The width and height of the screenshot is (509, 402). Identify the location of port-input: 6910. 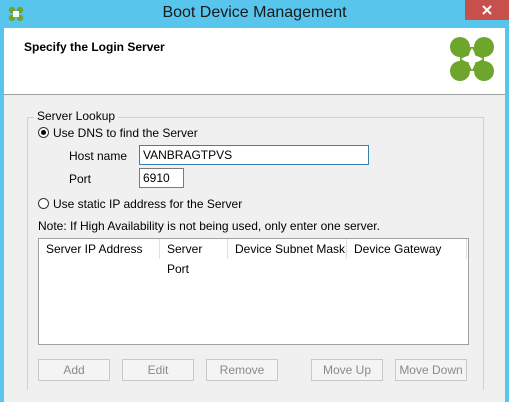
(161, 178).